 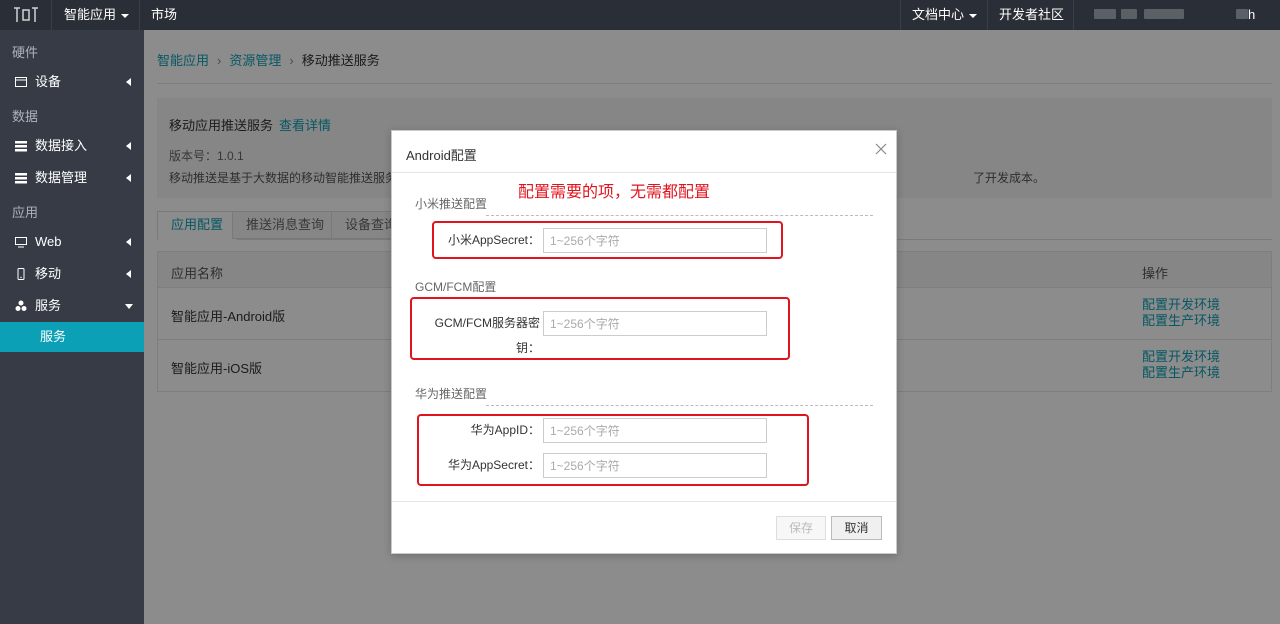 What do you see at coordinates (881, 149) in the screenshot?
I see `close-icon` at bounding box center [881, 149].